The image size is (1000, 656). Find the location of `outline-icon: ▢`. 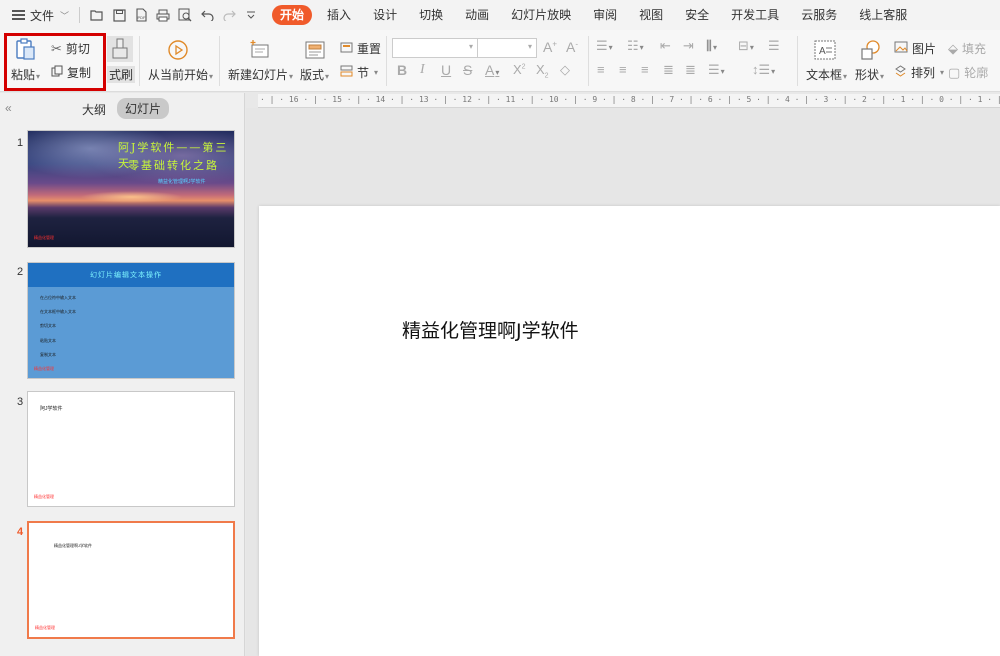

outline-icon: ▢ is located at coordinates (954, 72).